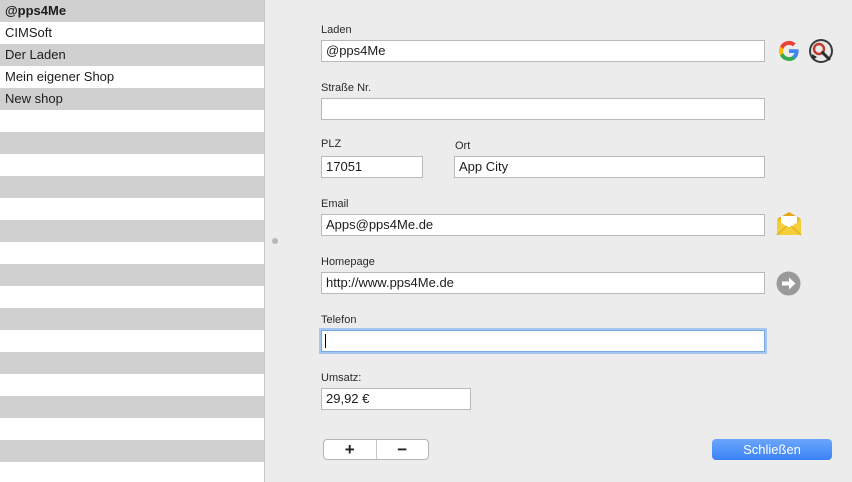 The height and width of the screenshot is (482, 852). I want to click on add-remove-segmented-control: + −, so click(376, 449).